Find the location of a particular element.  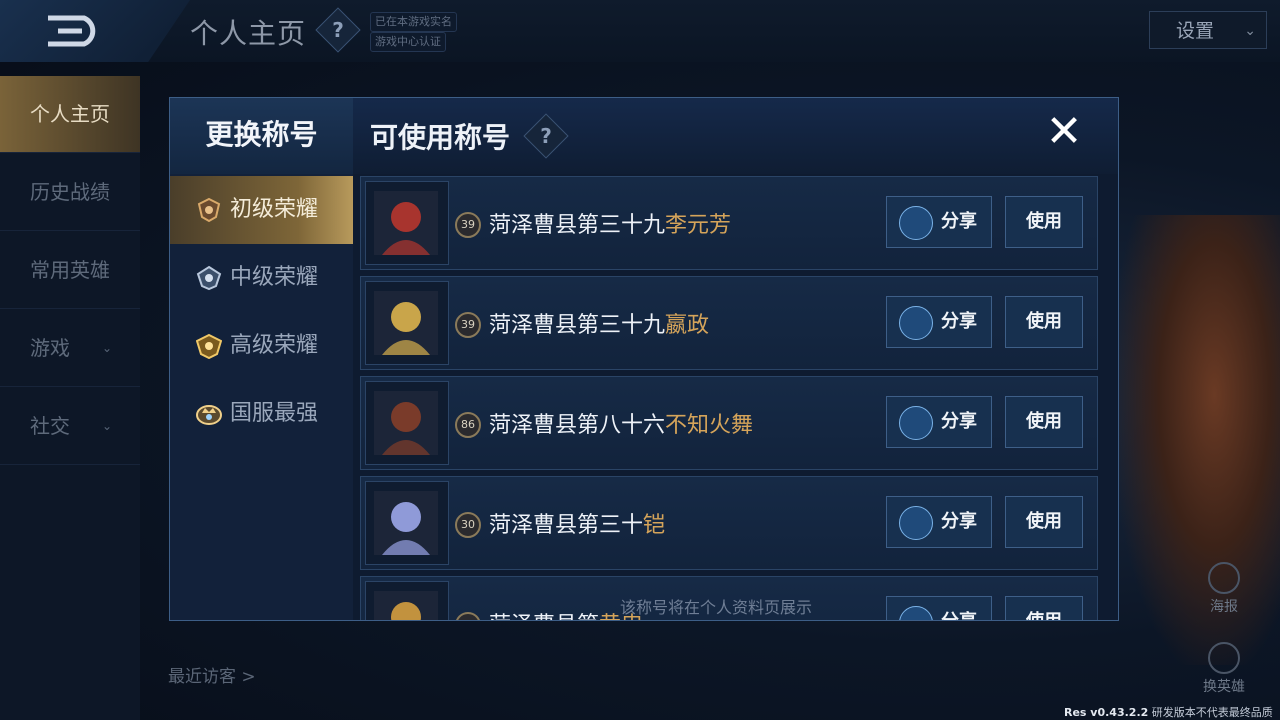

title-row: 39 菏泽曹县第三十九嬴政 分享 使用 is located at coordinates (729, 323).